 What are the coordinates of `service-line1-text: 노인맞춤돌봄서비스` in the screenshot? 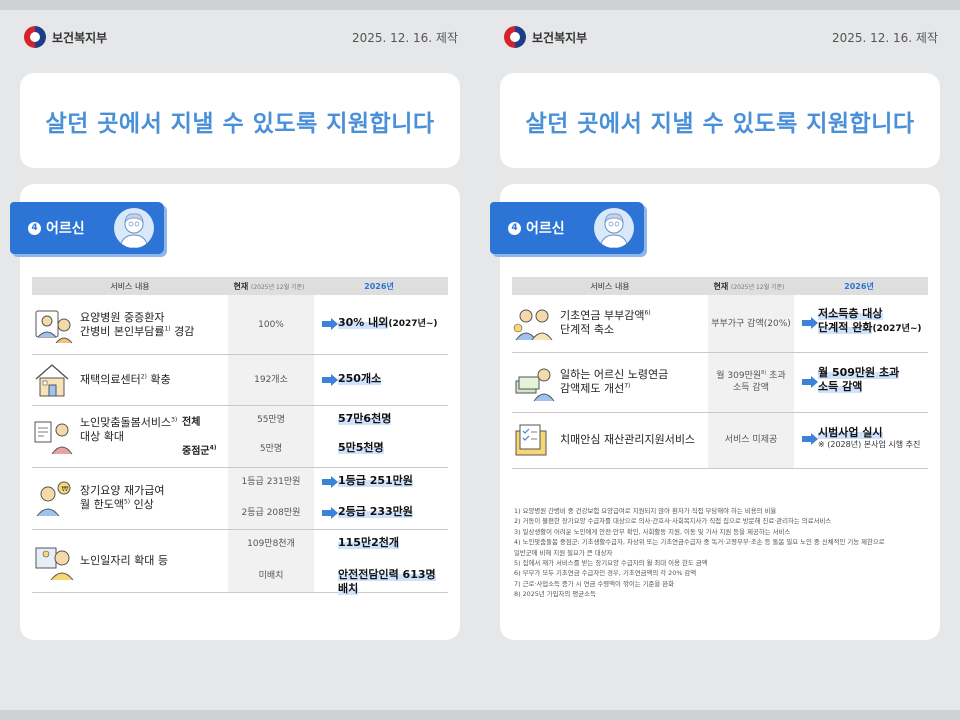 It's located at (126, 422).